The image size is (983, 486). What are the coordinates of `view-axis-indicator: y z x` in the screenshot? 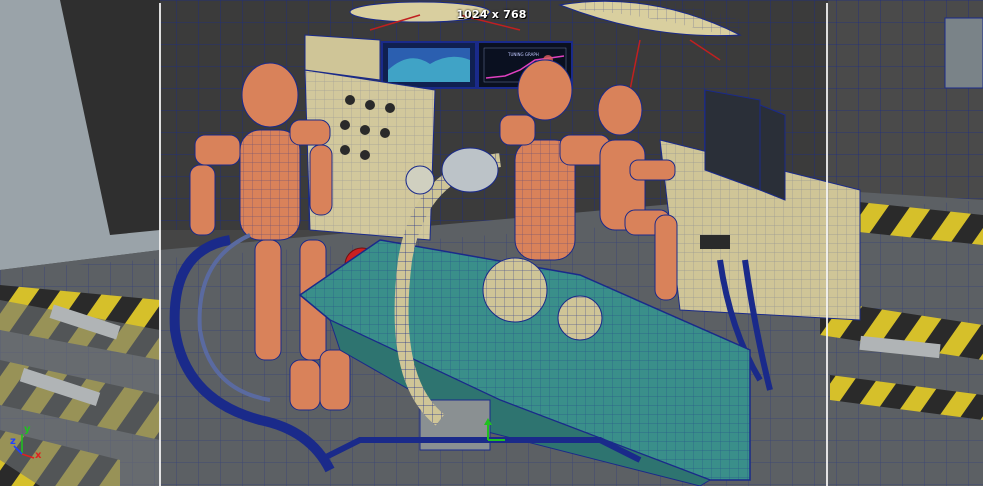 It's located at (28, 444).